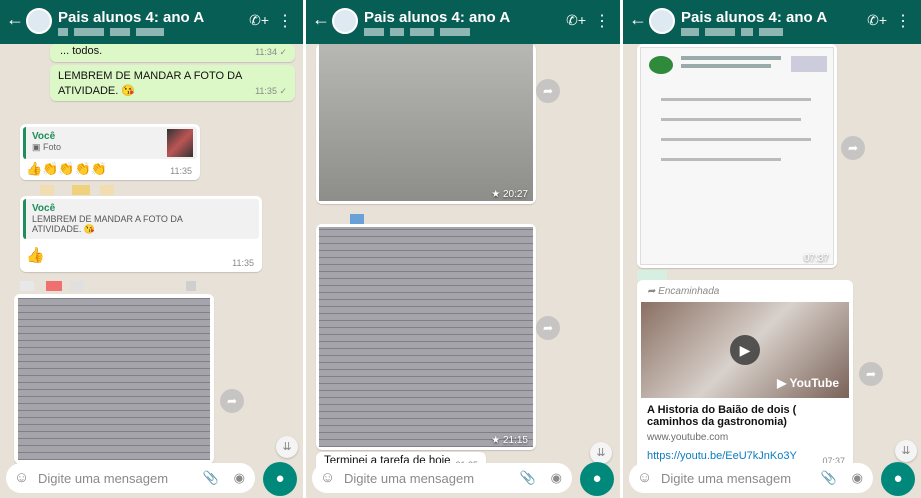 The width and height of the screenshot is (921, 498). What do you see at coordinates (661, 65) in the screenshot?
I see `school-logo` at bounding box center [661, 65].